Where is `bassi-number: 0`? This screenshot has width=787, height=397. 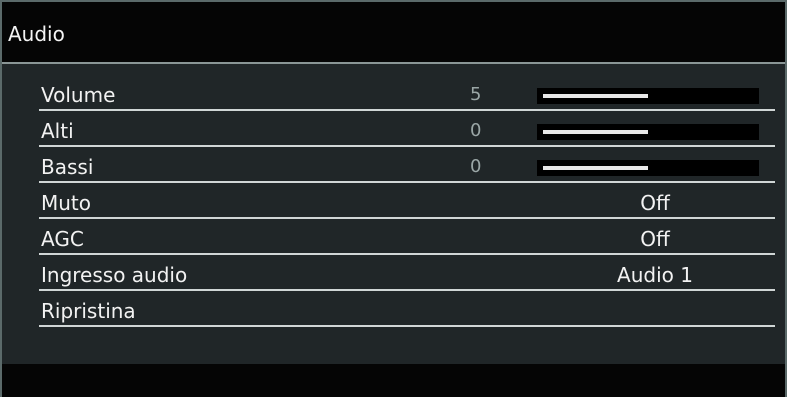
bassi-number: 0 is located at coordinates (476, 166).